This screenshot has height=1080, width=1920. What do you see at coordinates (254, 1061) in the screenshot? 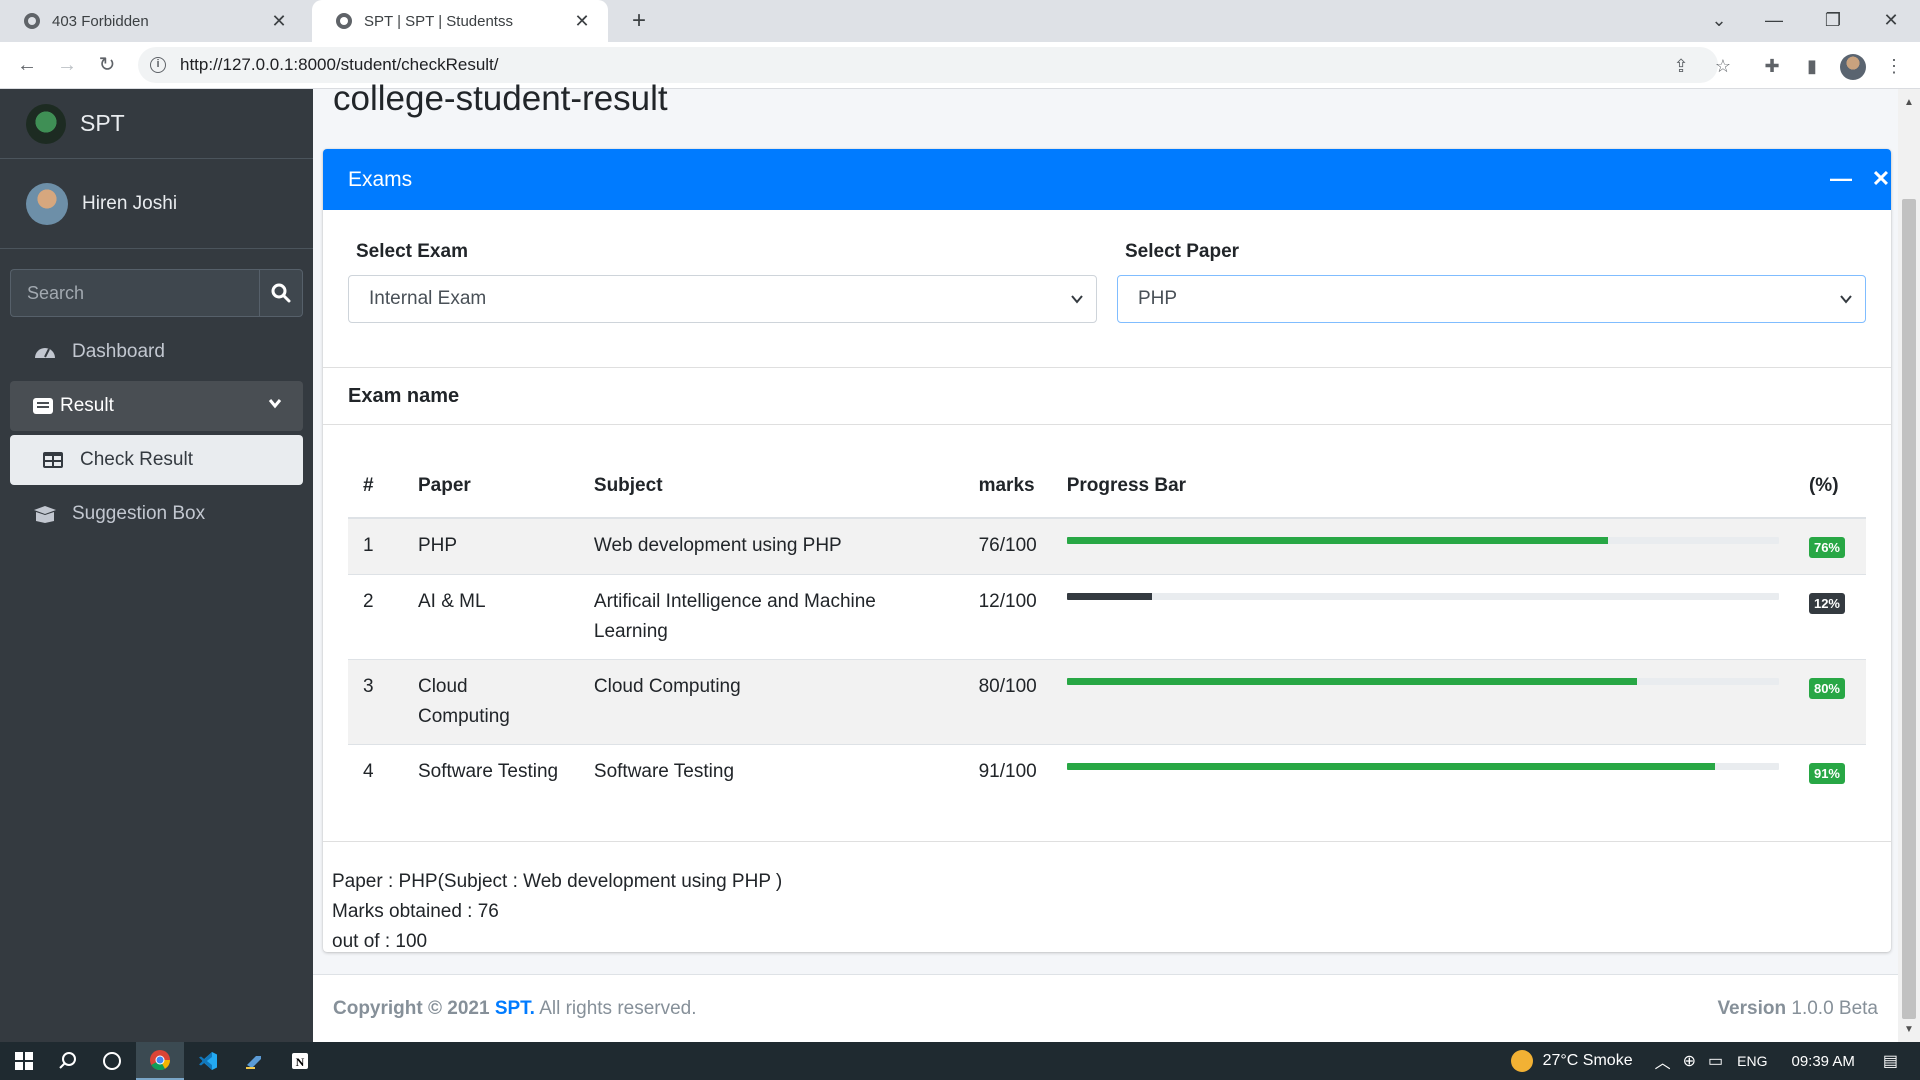
I see `python-icon` at bounding box center [254, 1061].